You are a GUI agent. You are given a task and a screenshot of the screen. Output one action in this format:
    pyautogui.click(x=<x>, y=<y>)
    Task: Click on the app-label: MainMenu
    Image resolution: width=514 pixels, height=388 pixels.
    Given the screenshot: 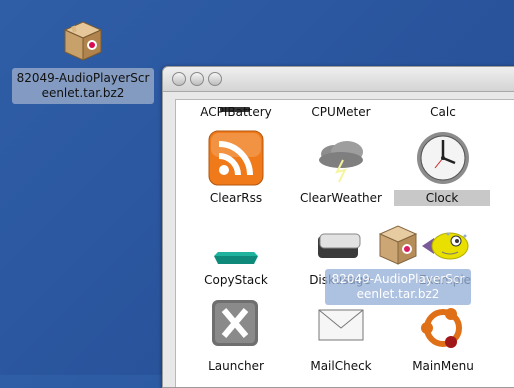 What is the action you would take?
    pyautogui.click(x=443, y=366)
    